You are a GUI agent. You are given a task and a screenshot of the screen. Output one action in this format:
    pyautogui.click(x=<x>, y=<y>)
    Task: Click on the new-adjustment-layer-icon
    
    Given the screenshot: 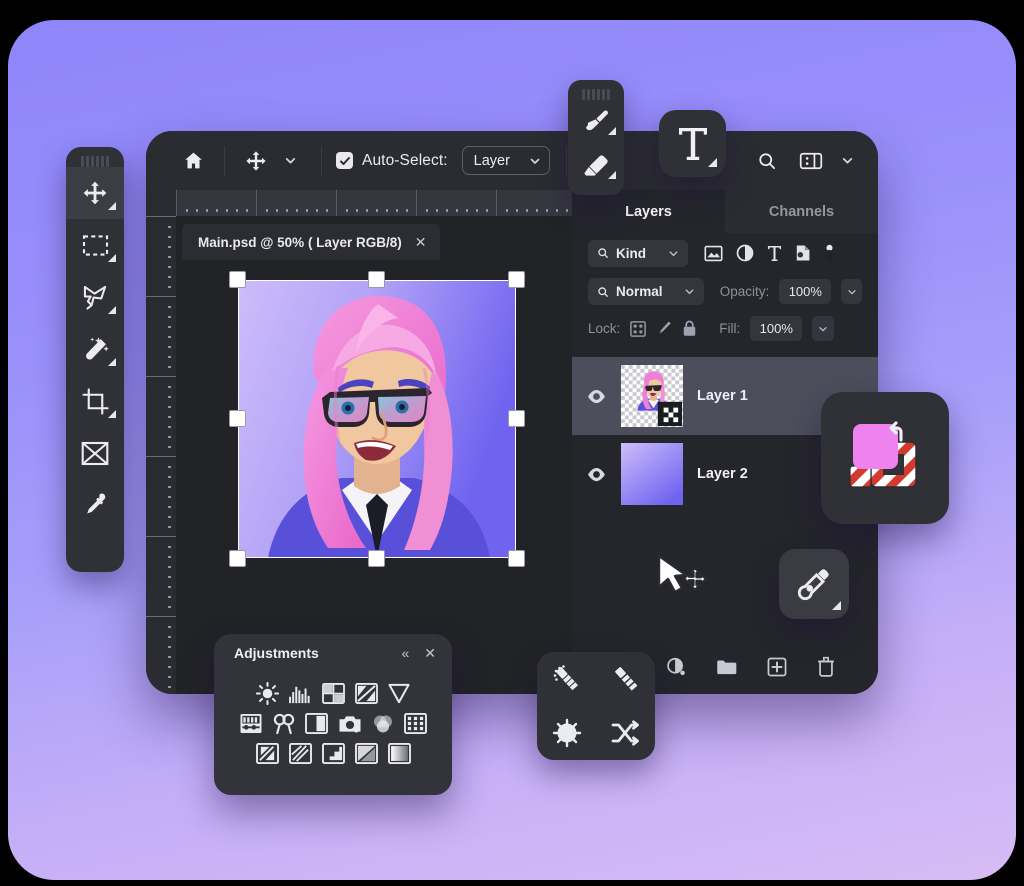 What is the action you would take?
    pyautogui.click(x=676, y=667)
    